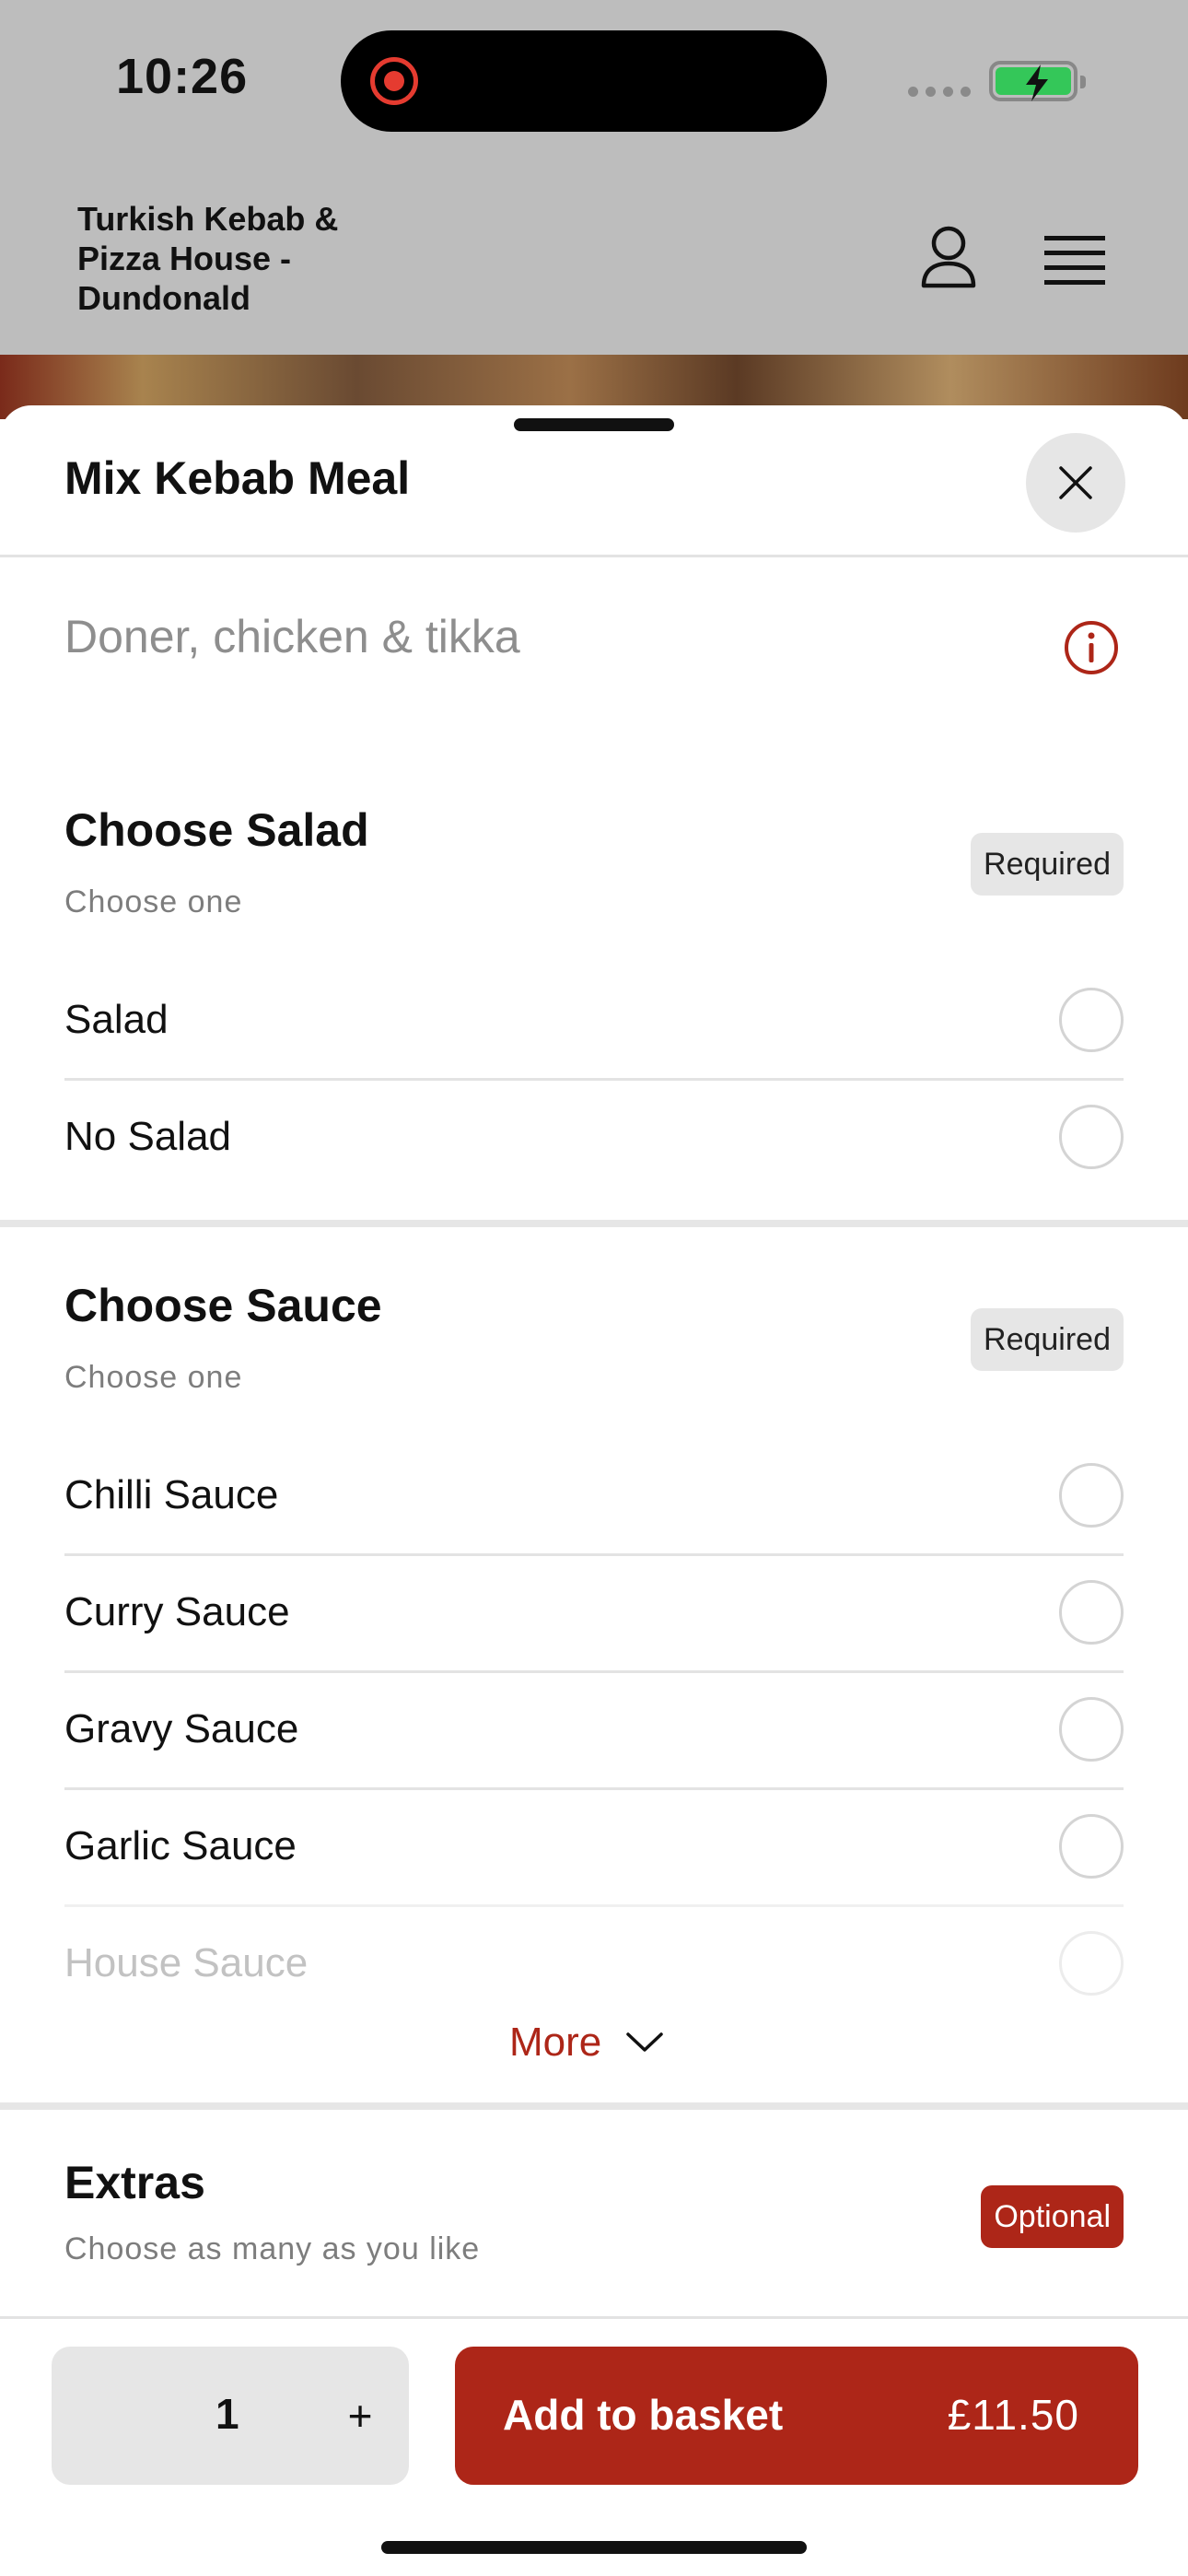  I want to click on home-indicator, so click(594, 2547).